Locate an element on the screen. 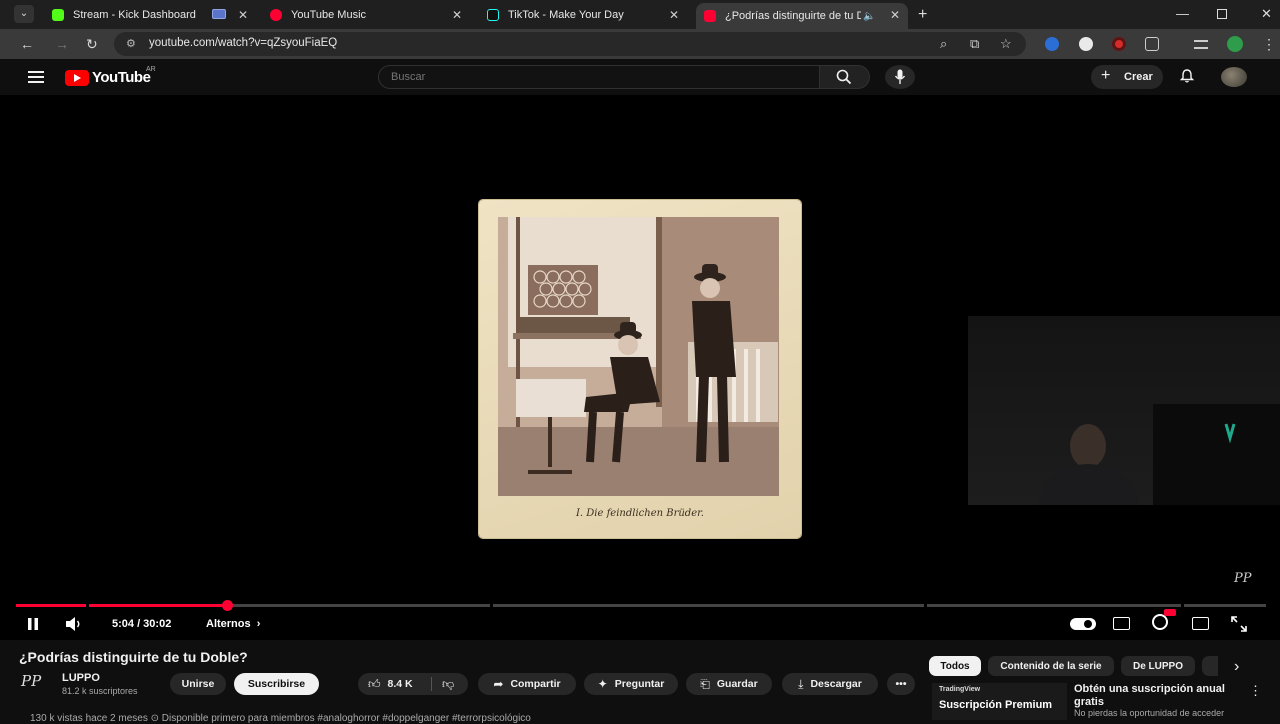 This screenshot has height=724, width=1280. scrubber-handle is located at coordinates (228, 605).